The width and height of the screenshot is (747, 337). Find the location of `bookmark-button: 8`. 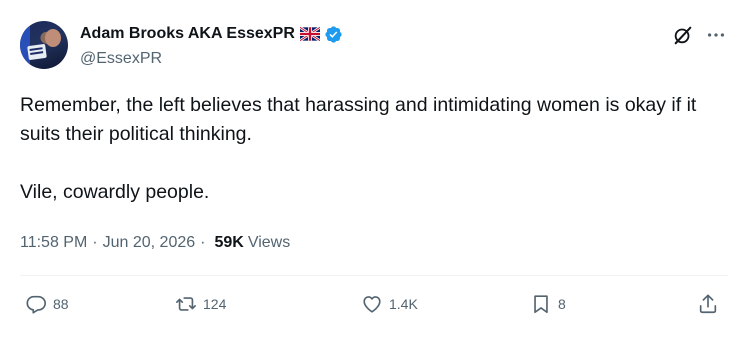

bookmark-button: 8 is located at coordinates (548, 304).